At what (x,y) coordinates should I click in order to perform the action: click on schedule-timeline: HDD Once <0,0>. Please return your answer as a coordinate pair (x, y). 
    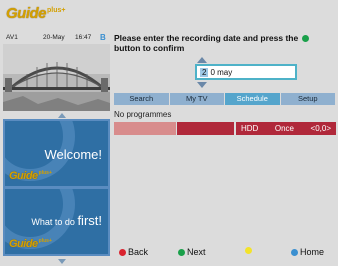
    Looking at the image, I should click on (225, 128).